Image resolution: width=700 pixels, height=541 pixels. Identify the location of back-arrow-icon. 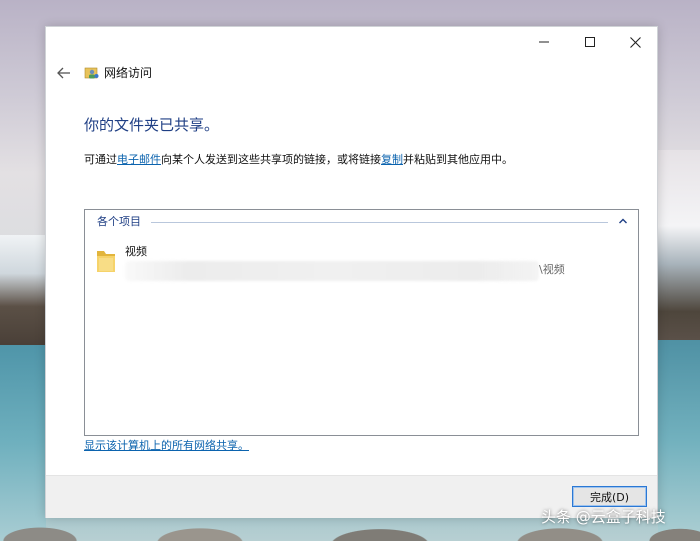
(63, 73).